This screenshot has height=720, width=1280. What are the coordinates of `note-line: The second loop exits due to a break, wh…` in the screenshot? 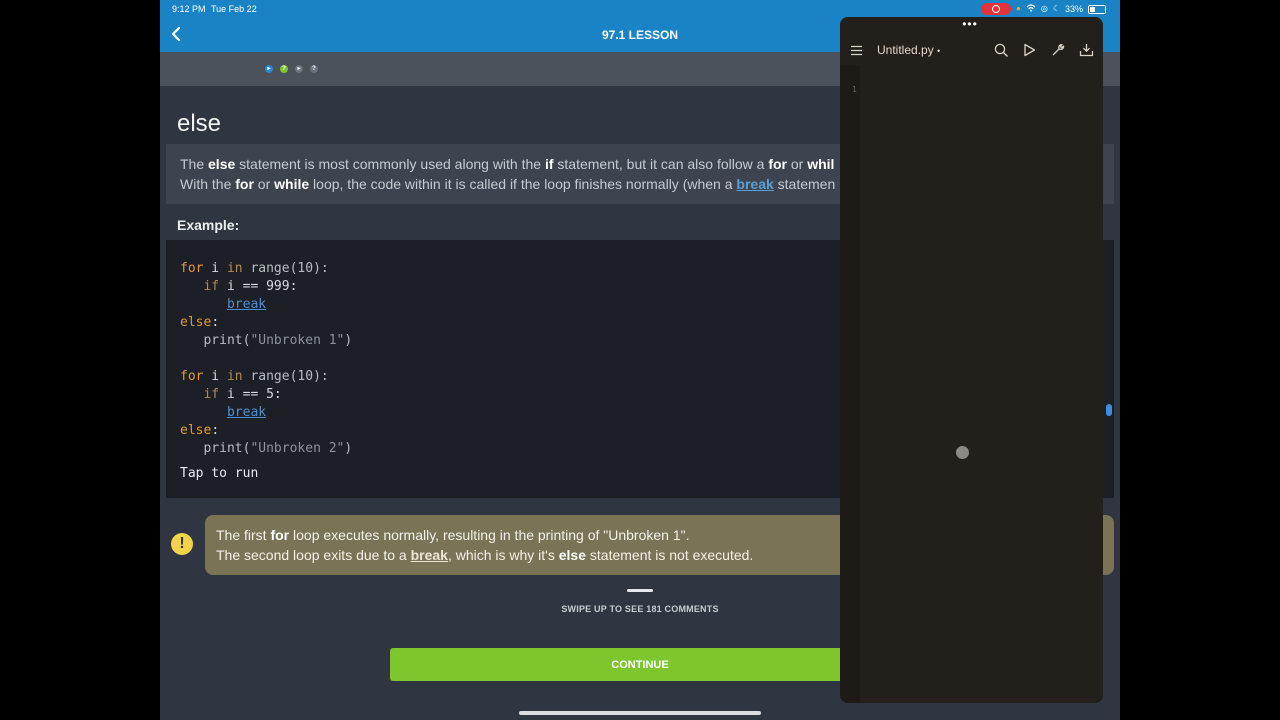 It's located at (485, 555).